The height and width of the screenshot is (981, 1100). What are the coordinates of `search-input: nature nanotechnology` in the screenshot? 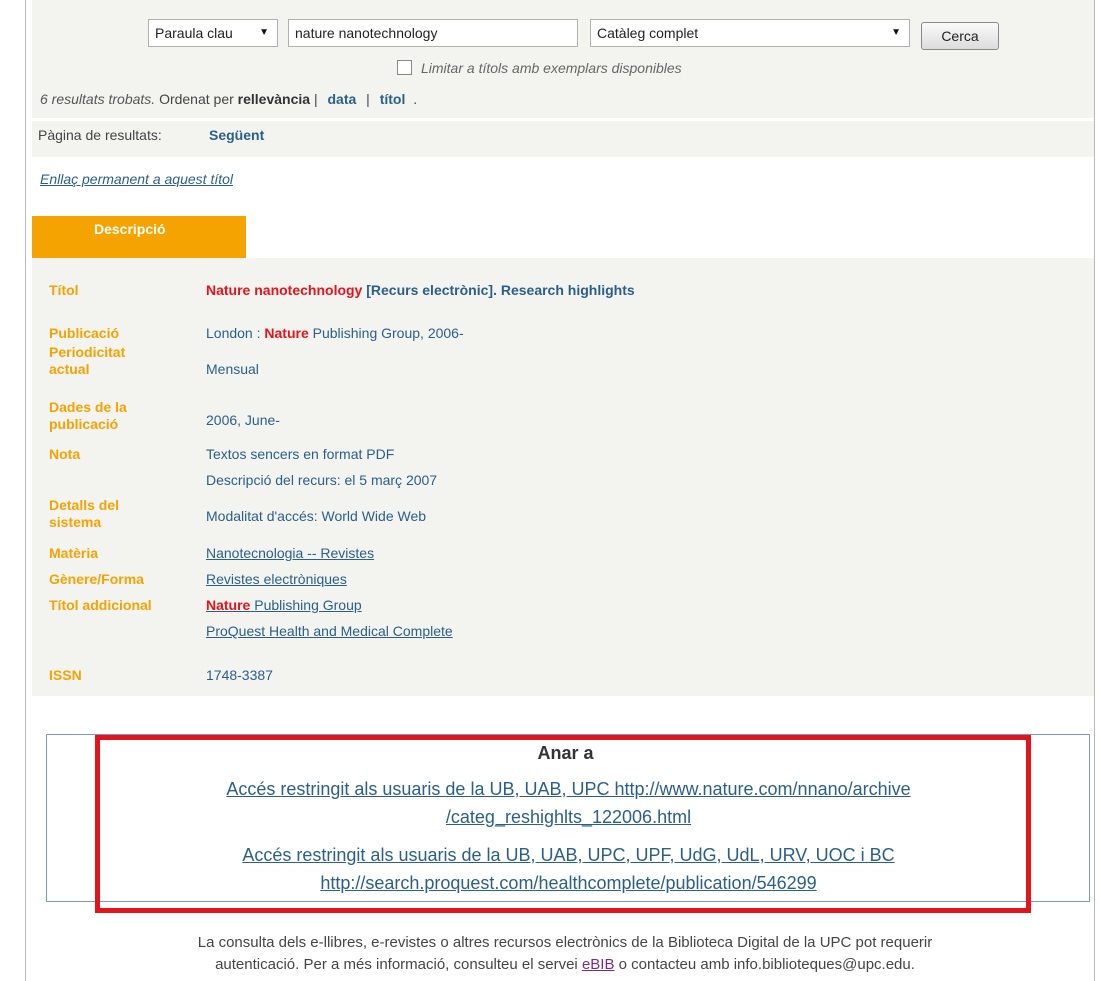 It's located at (433, 33).